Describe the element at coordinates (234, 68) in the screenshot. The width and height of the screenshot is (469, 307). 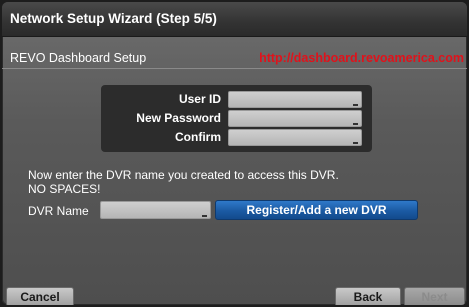
I see `divider` at that location.